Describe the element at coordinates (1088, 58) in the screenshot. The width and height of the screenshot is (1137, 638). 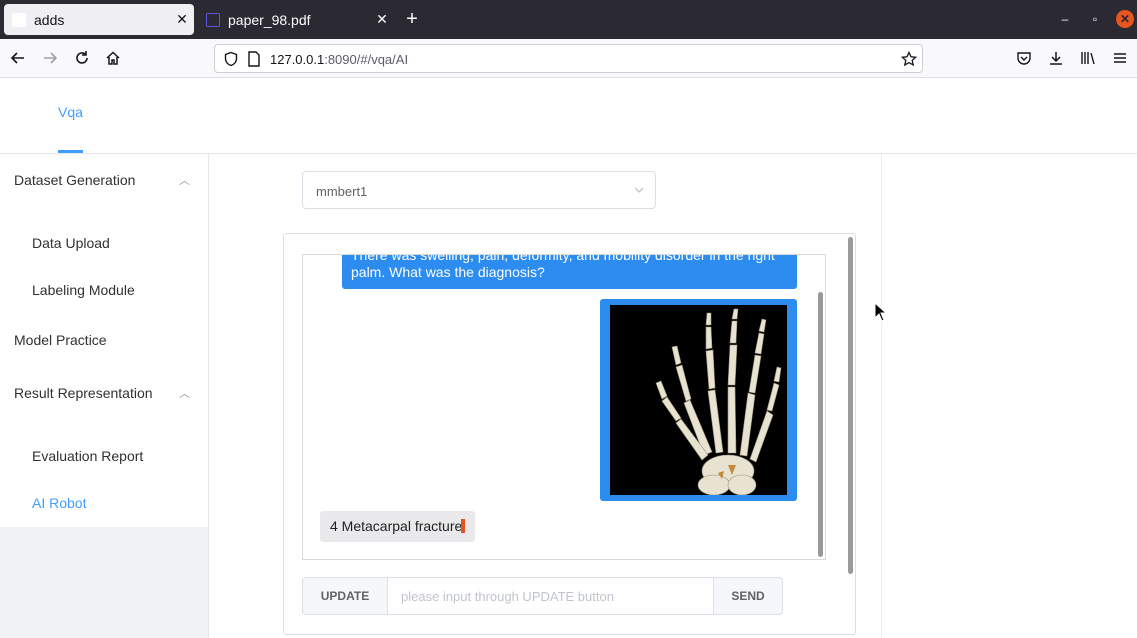
I see `library-icon` at that location.